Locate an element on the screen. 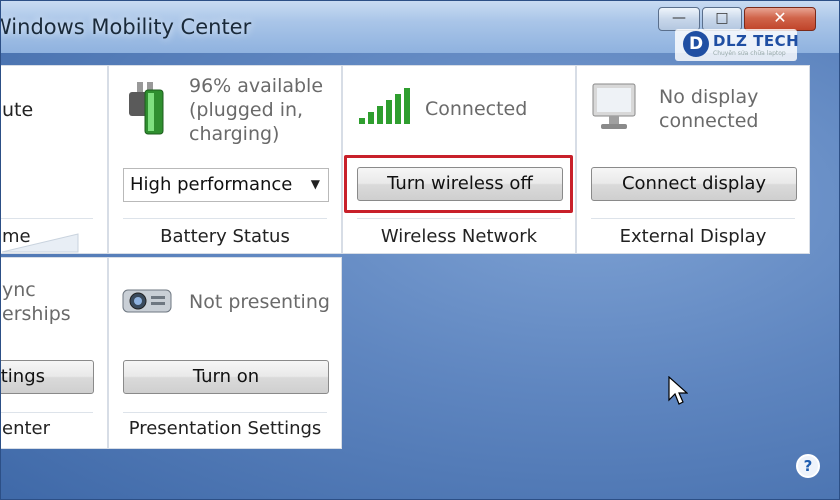 Image resolution: width=840 pixels, height=500 pixels. sync-settings-button: ttings is located at coordinates (47, 377).